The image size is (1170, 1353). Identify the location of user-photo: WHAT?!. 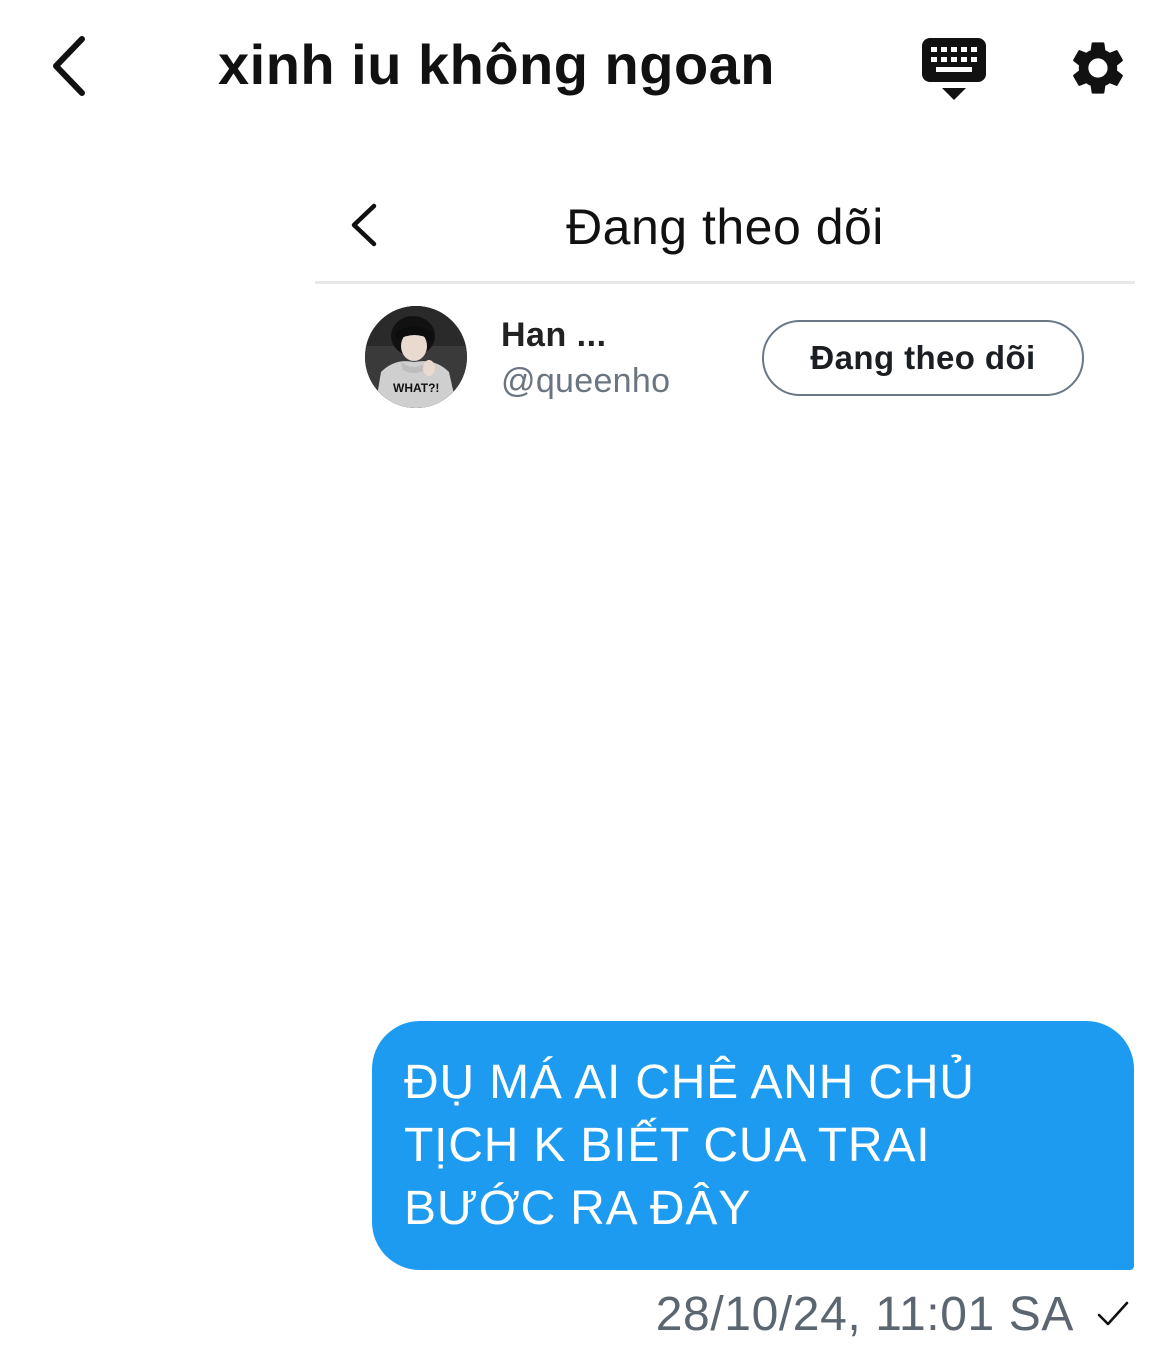
(416, 357).